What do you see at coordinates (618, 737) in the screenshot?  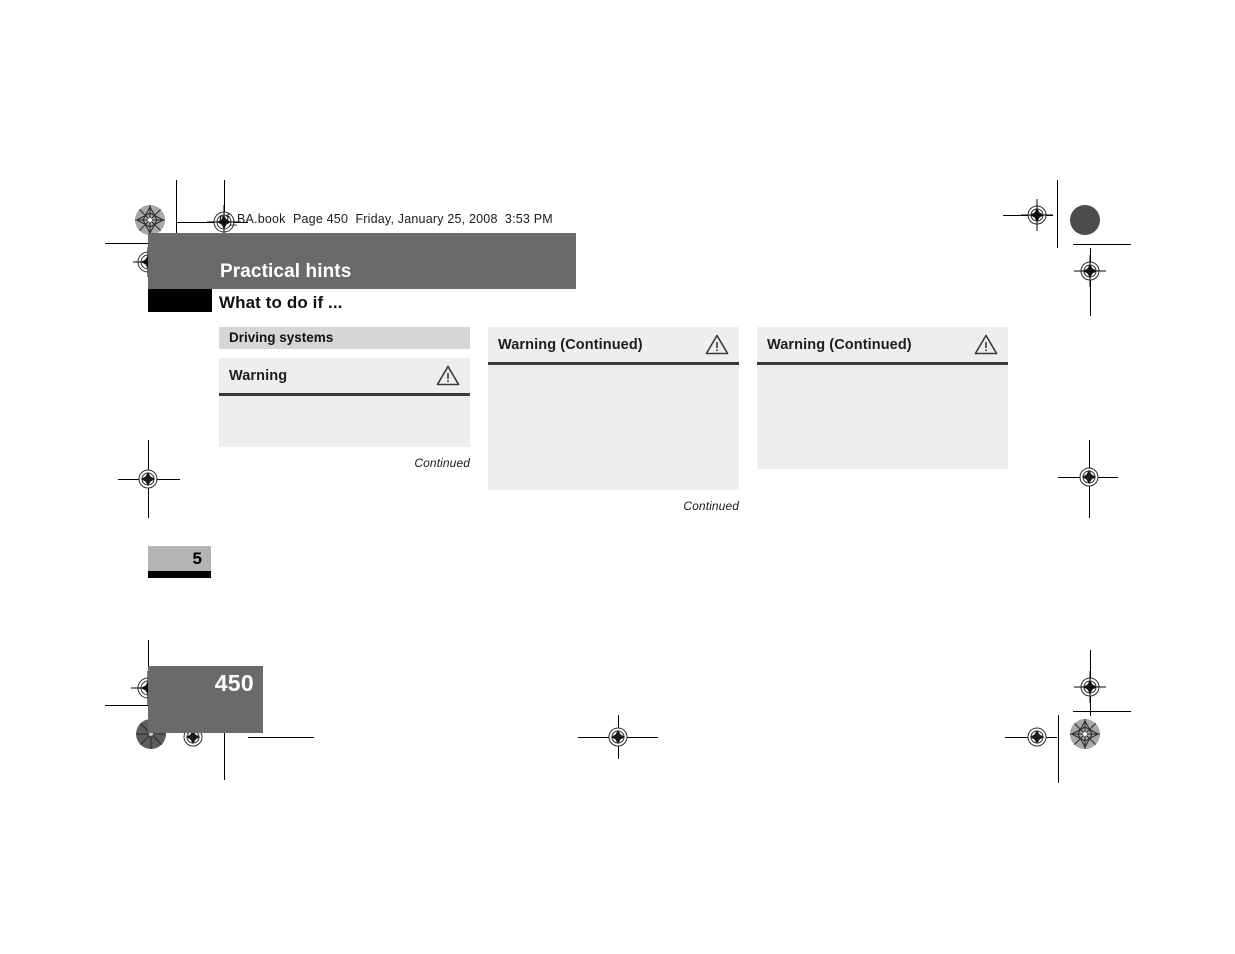 I see `registration-crosshair-bottom-center` at bounding box center [618, 737].